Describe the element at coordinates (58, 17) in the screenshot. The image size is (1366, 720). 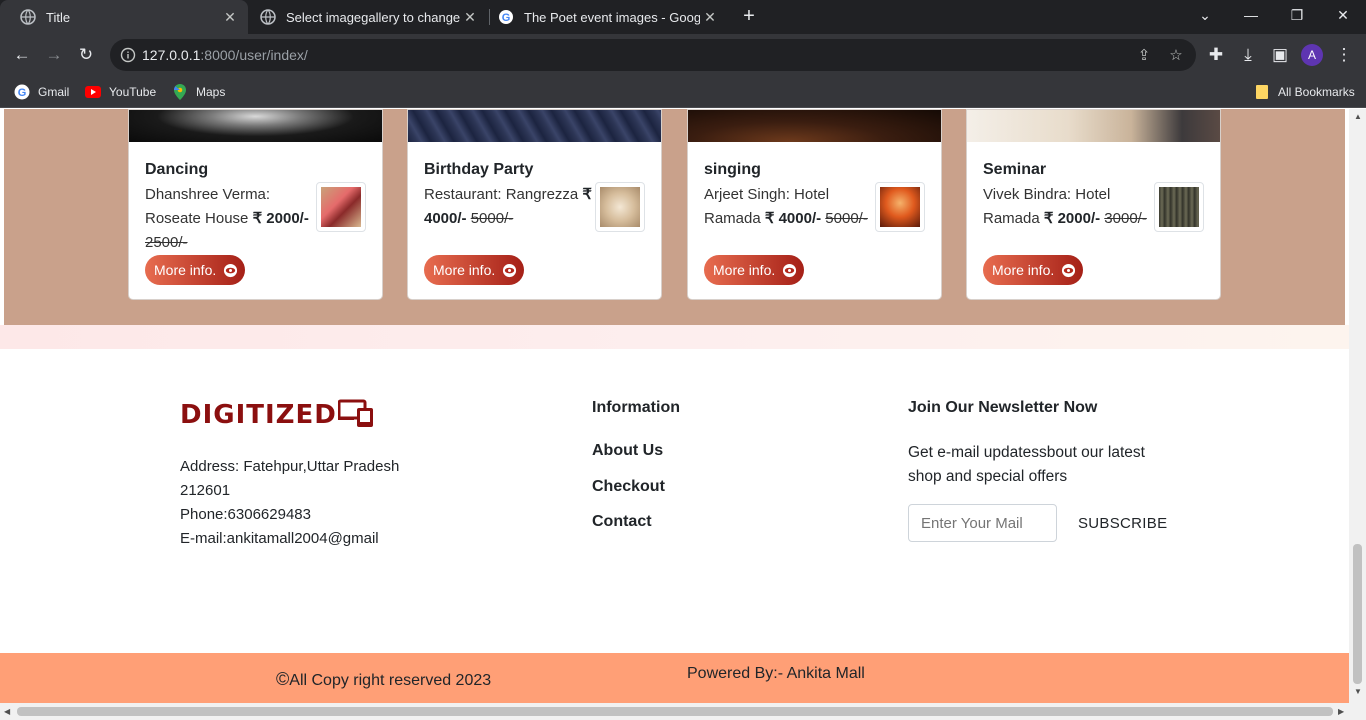
I see `tab-label: Title` at that location.